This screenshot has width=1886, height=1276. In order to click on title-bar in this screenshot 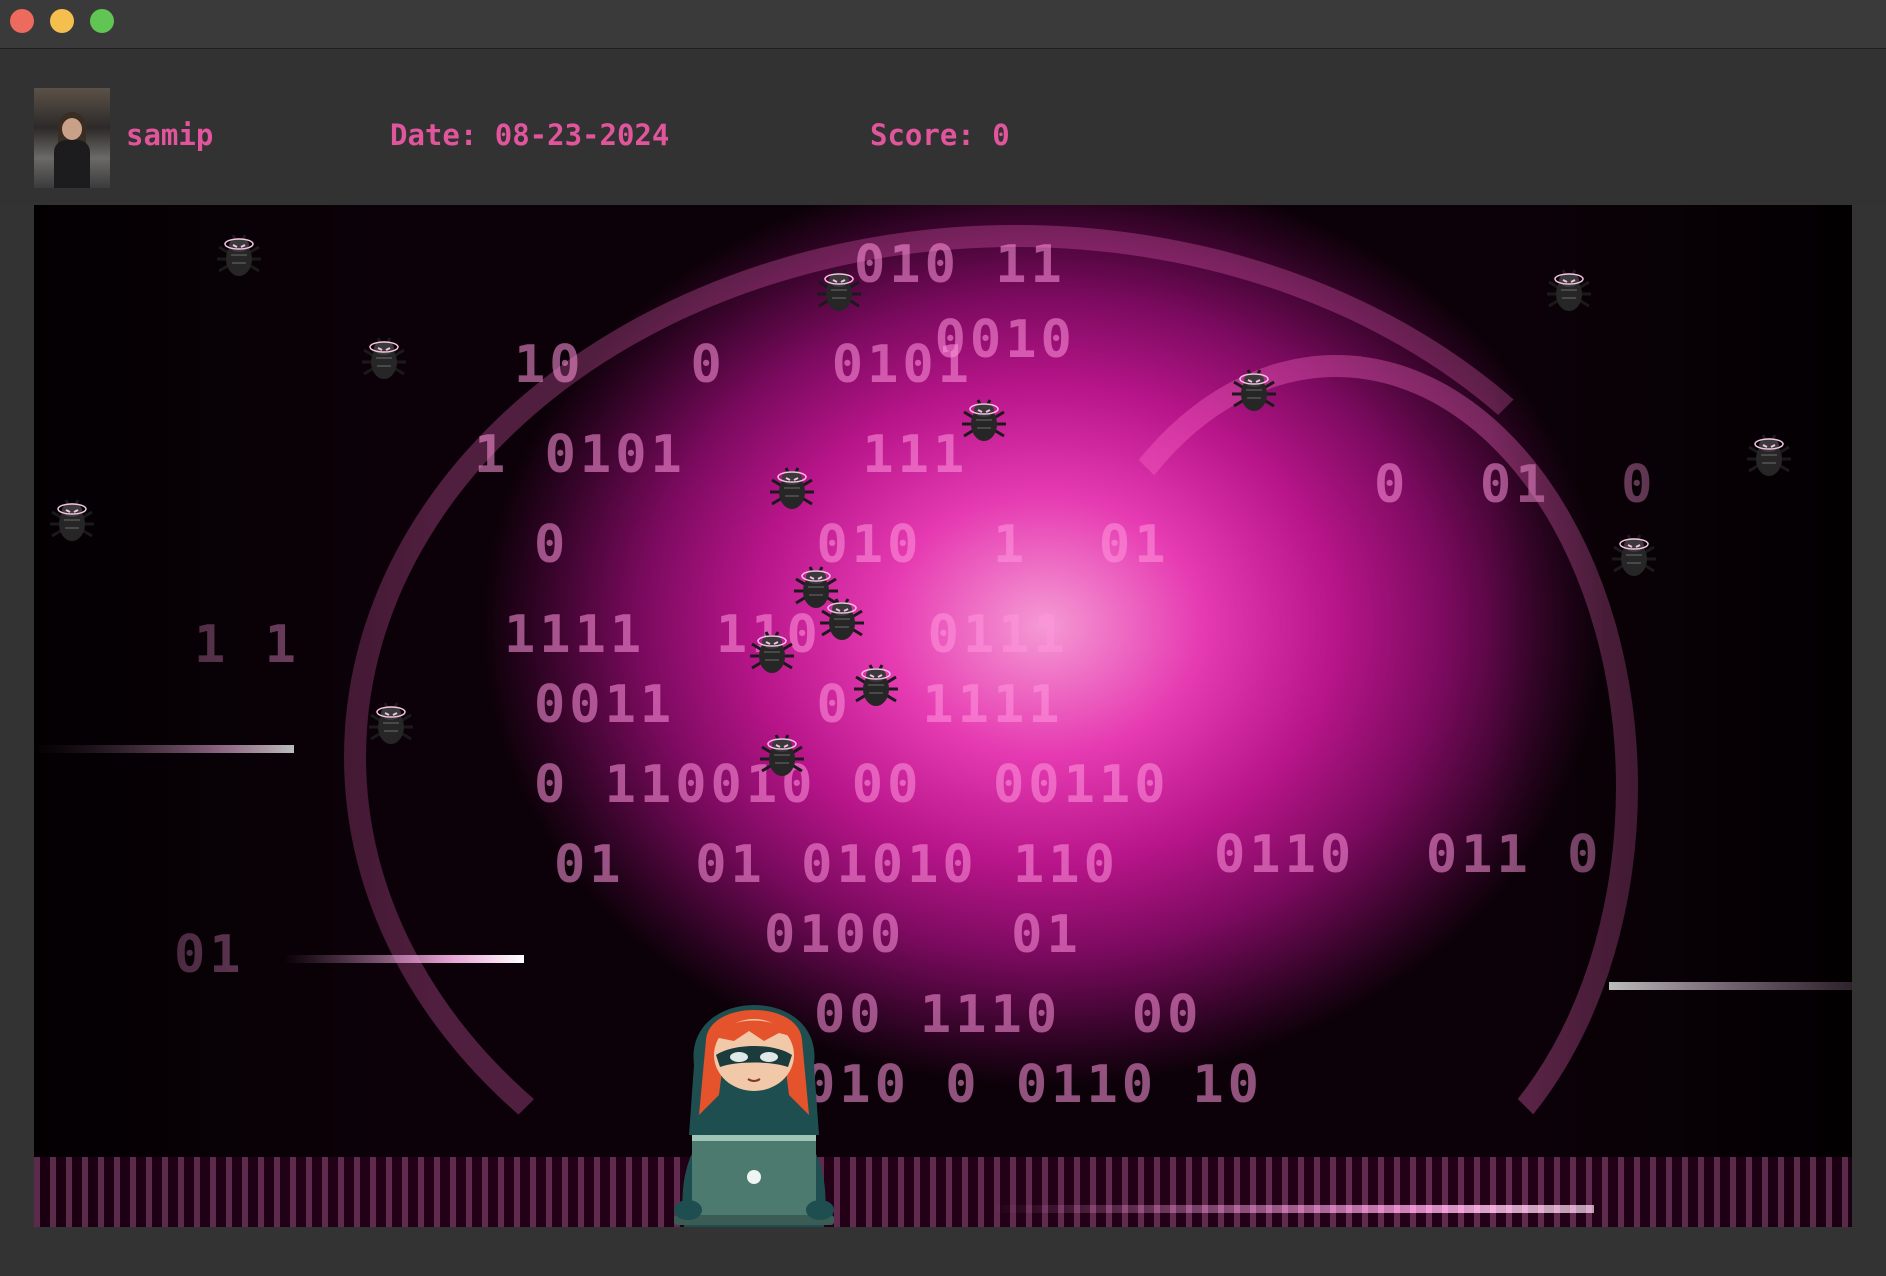, I will do `click(943, 24)`.